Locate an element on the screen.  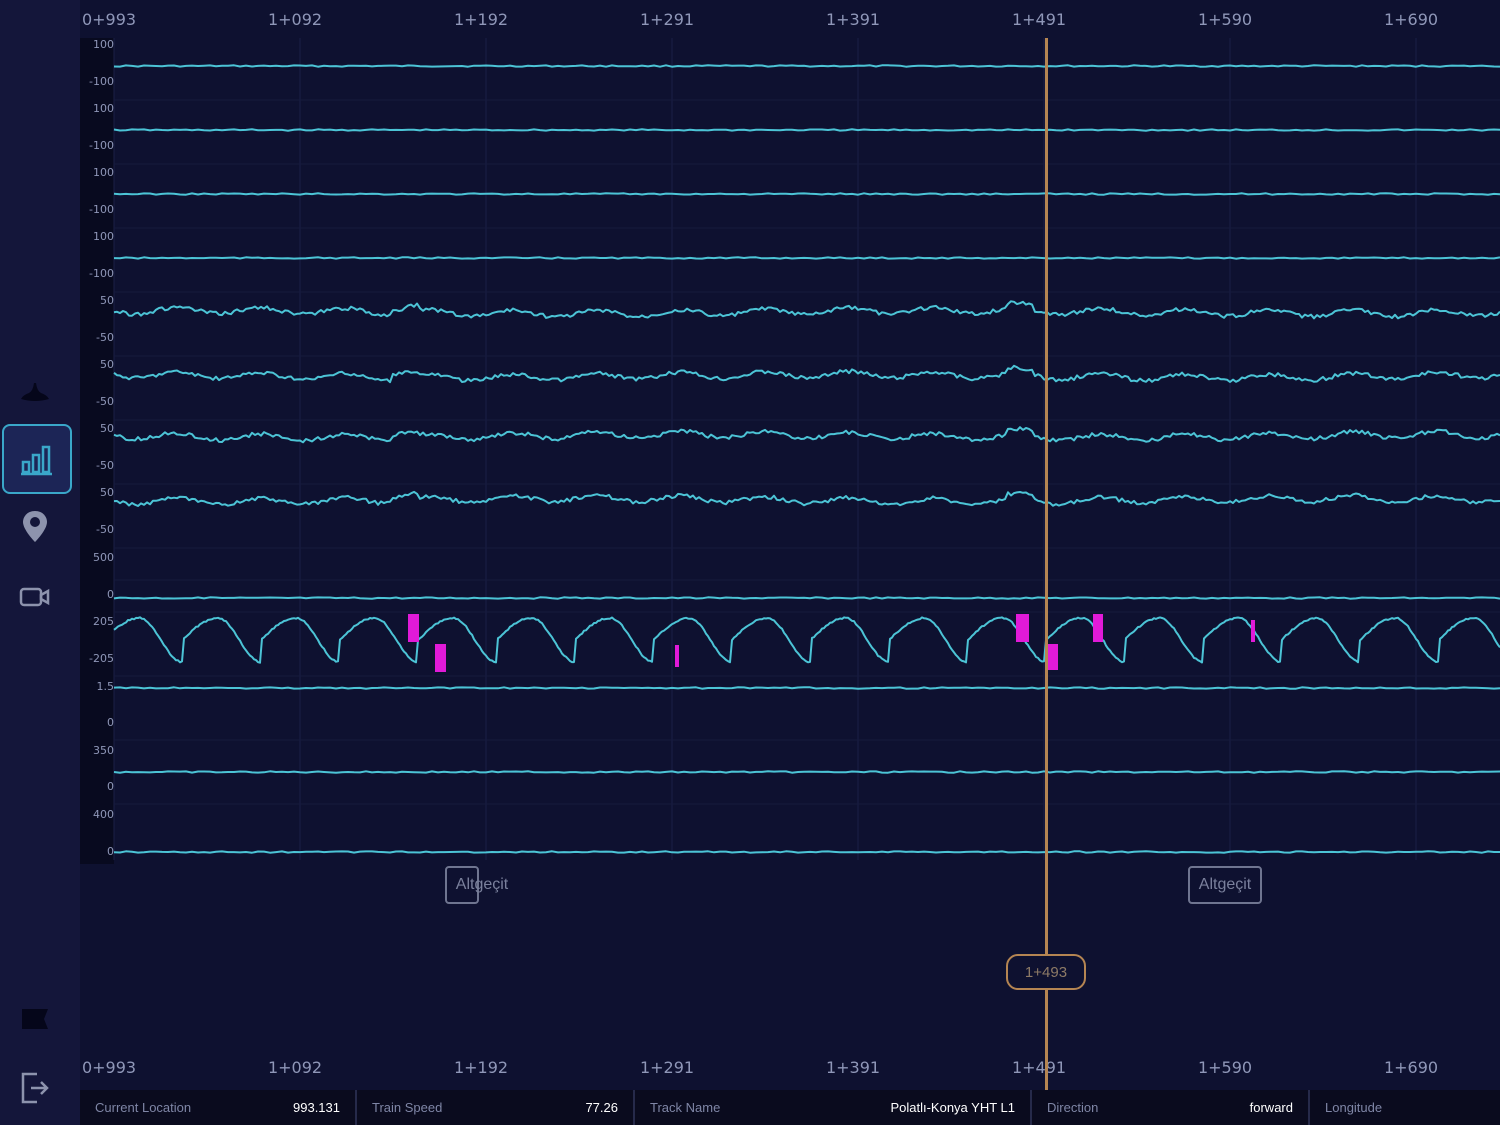
direction-label: Direction is located at coordinates (1073, 1107).